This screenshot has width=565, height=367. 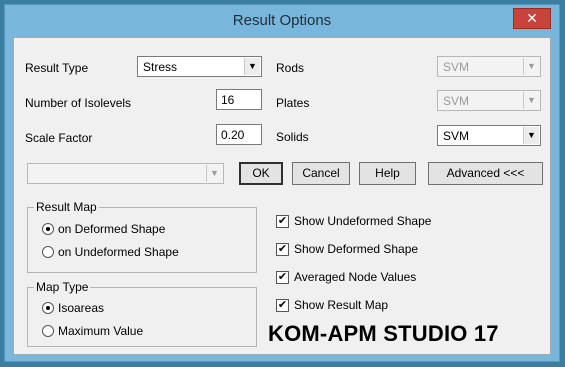 What do you see at coordinates (290, 68) in the screenshot?
I see `rods-label: Rods` at bounding box center [290, 68].